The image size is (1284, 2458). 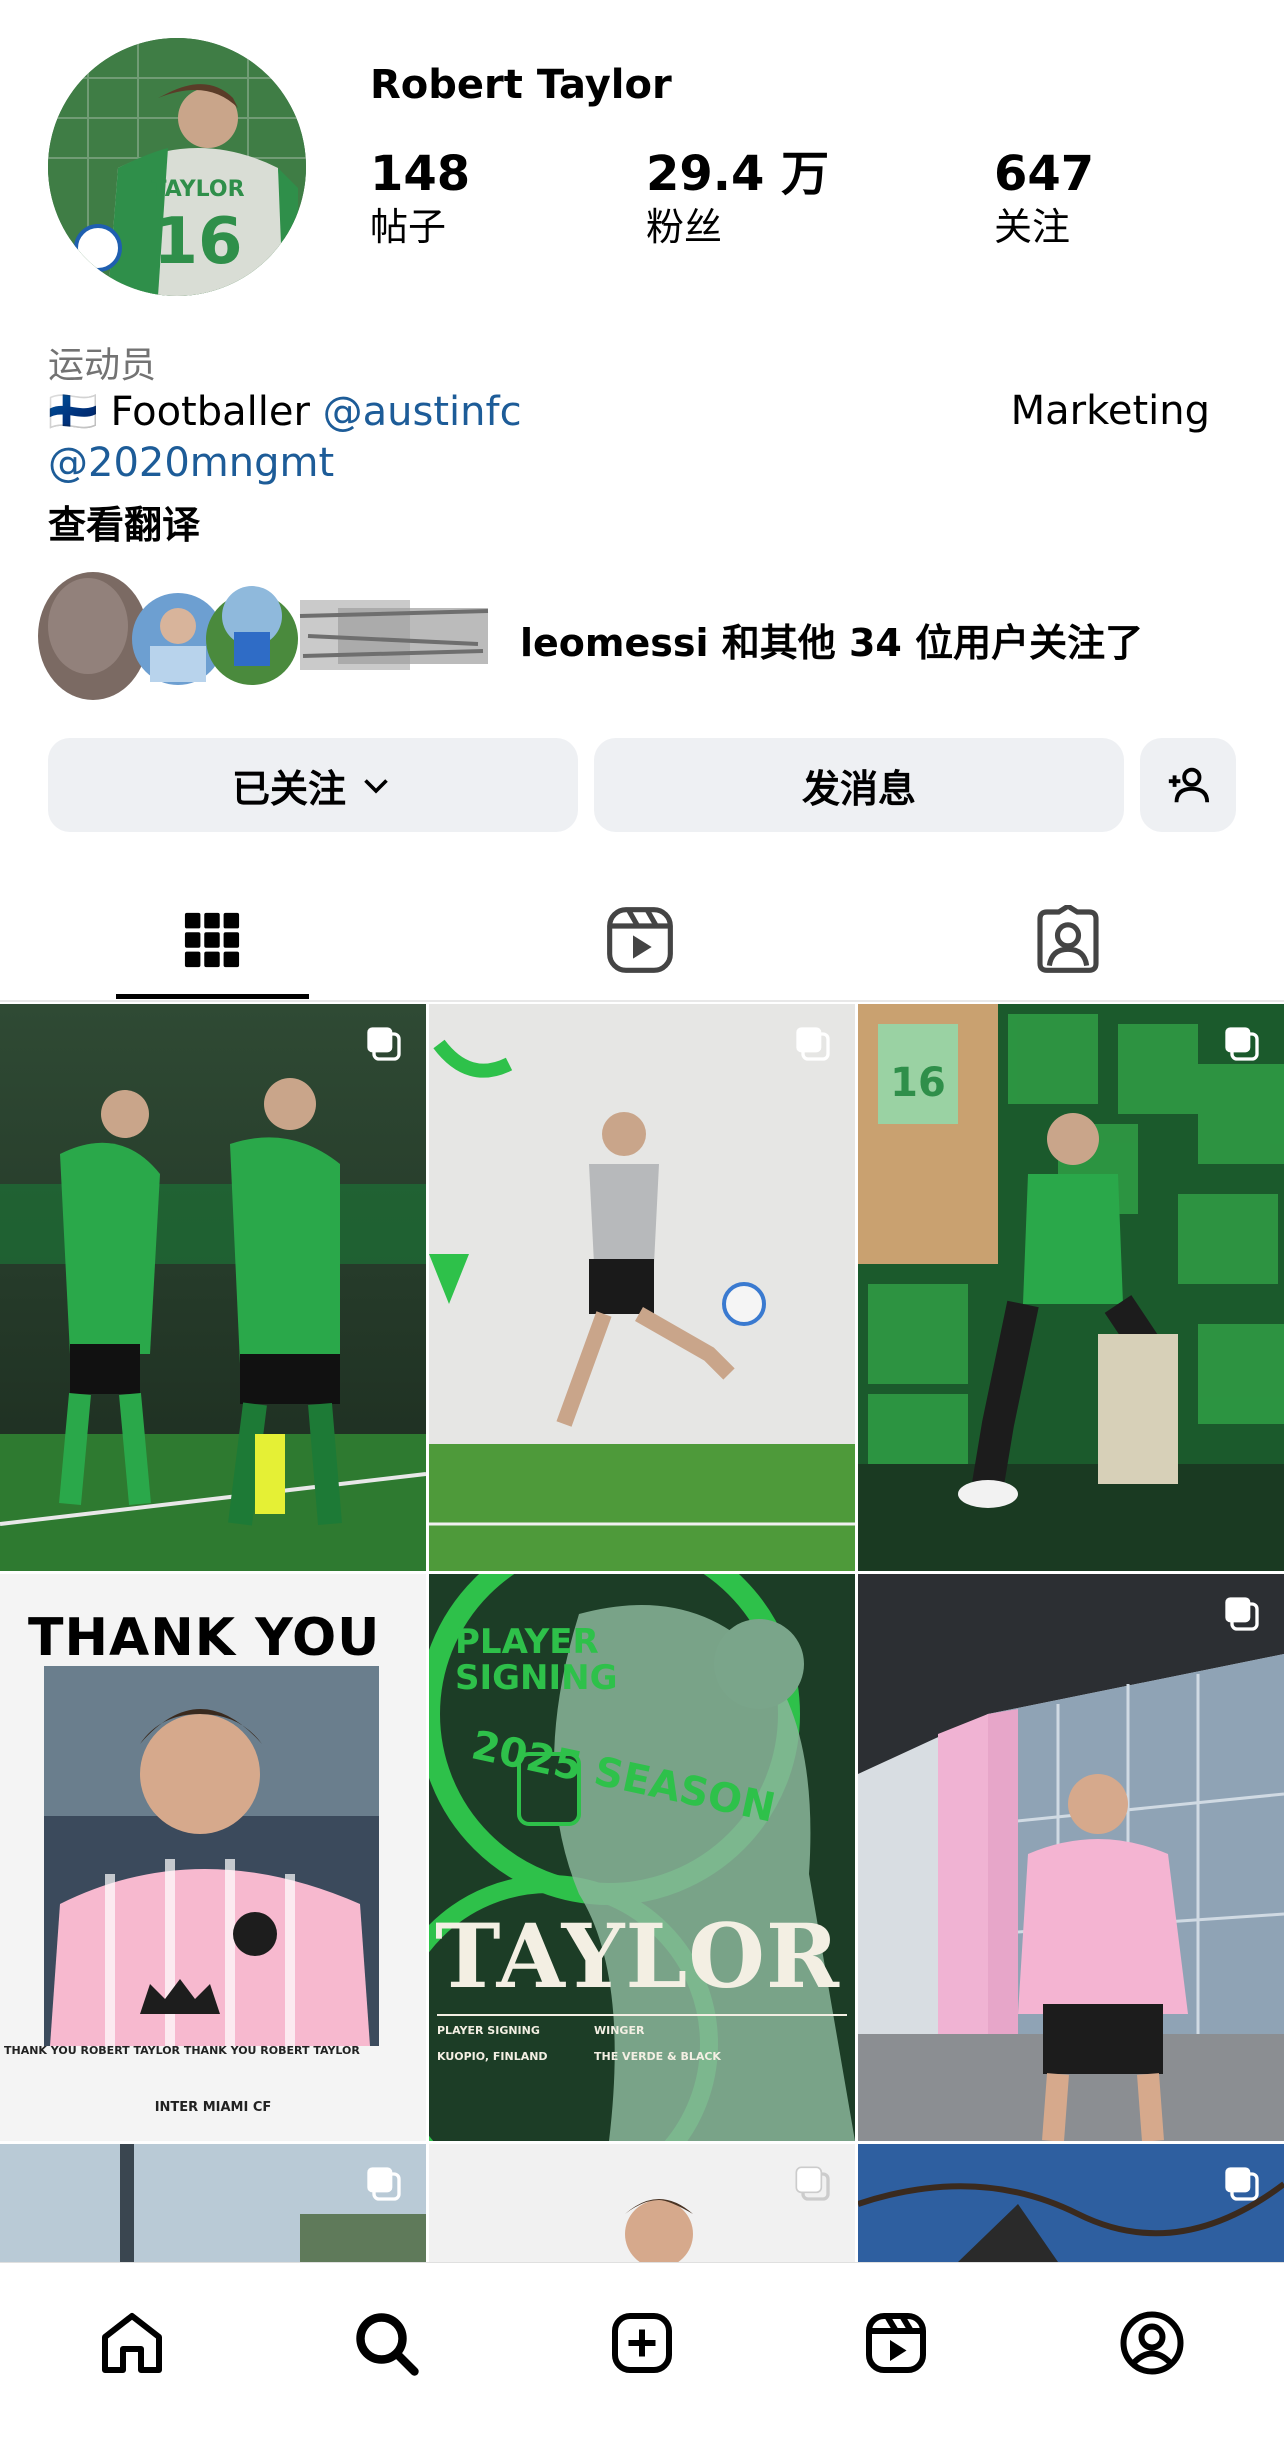 I want to click on svg-text: 16, so click(x=918, y=1083).